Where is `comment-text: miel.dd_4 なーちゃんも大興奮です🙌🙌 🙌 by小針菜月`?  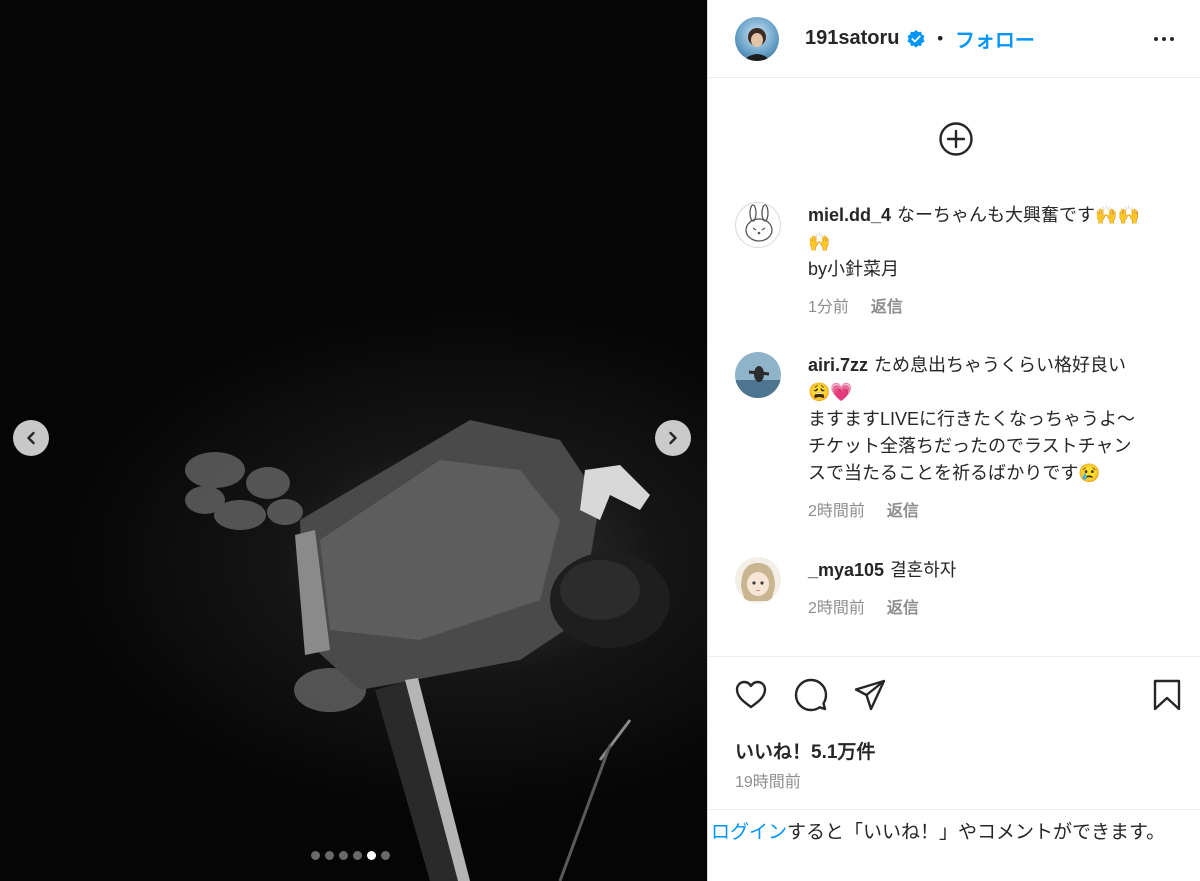
comment-text: miel.dd_4 なーちゃんも大興奮です🙌🙌 🙌 by小針菜月 is located at coordinates (996, 242).